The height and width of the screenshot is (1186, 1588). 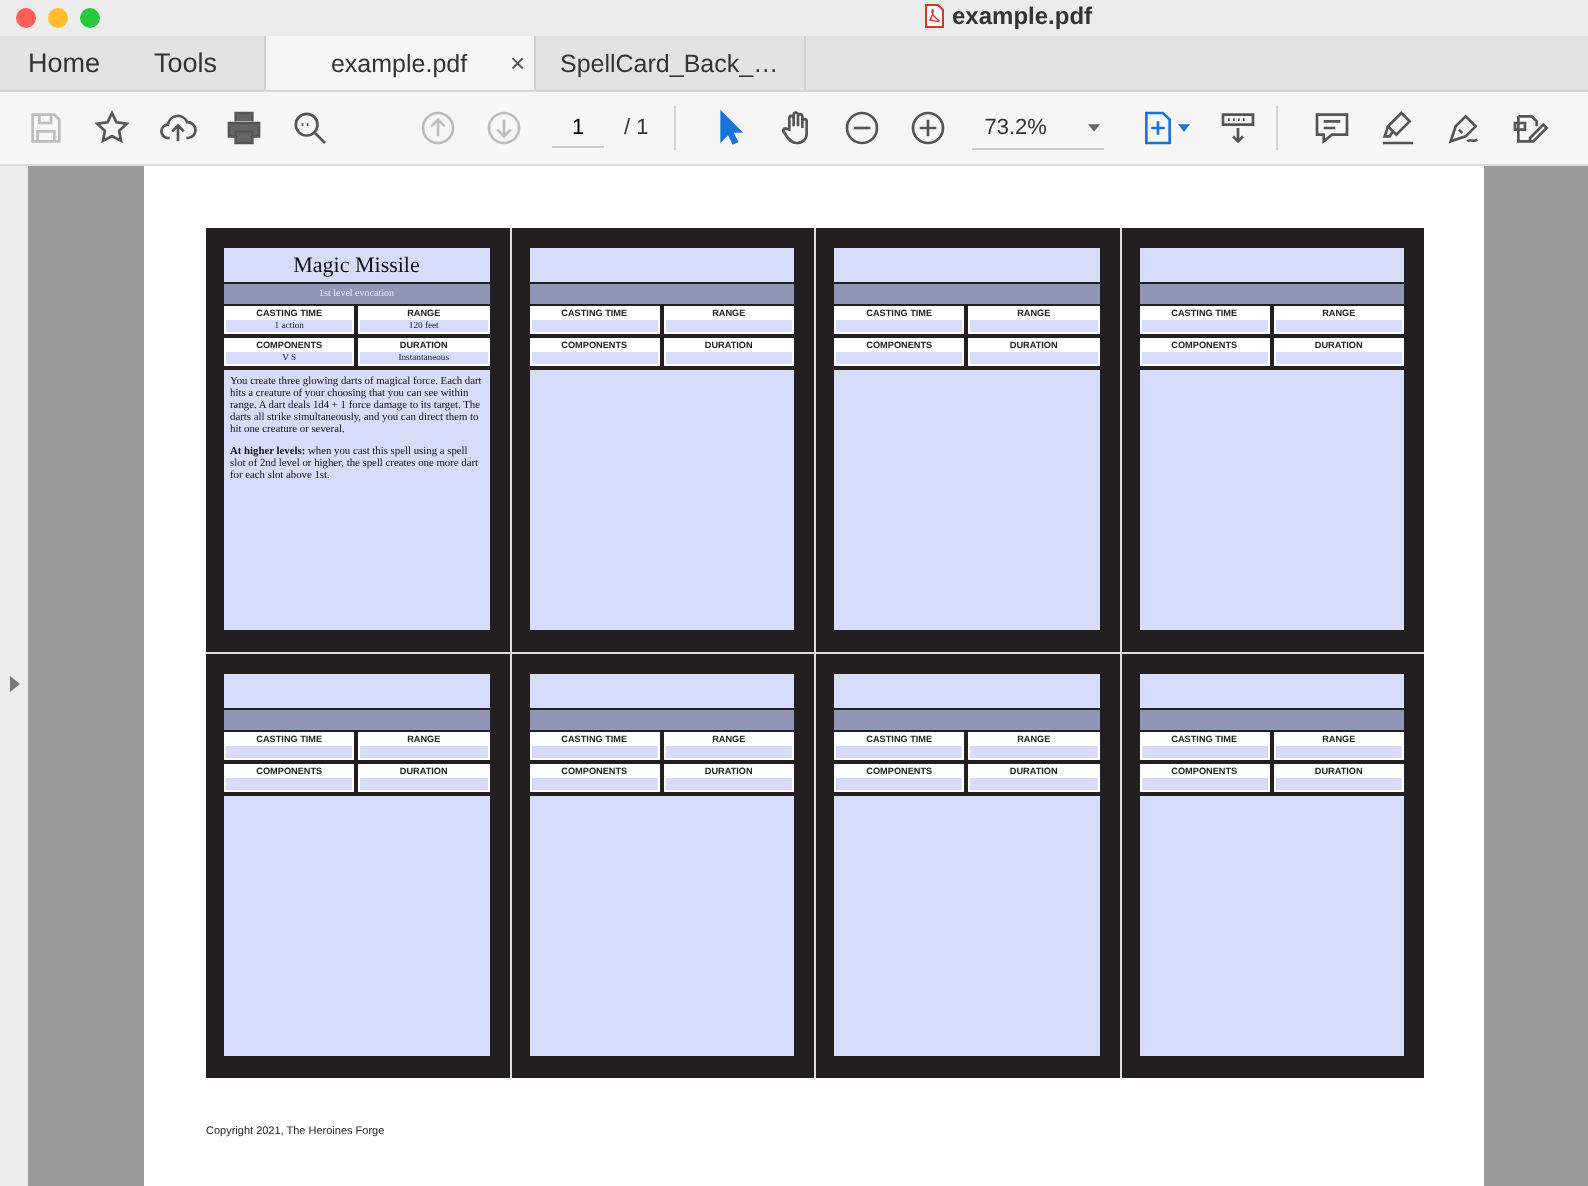 I want to click on expand-panel-icon, so click(x=15, y=684).